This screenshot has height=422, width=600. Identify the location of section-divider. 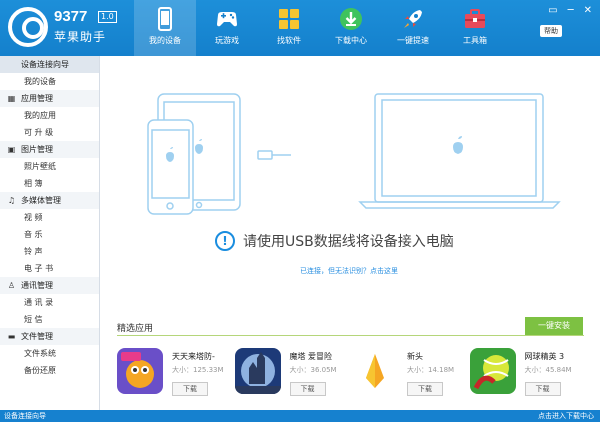
(350, 335).